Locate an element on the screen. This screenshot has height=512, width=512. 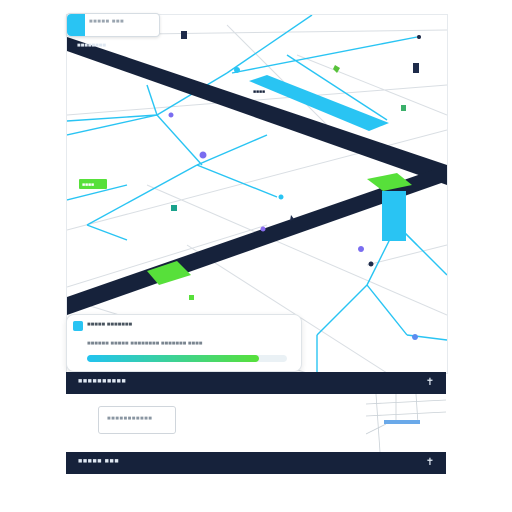
mini-map is located at coordinates (406, 423).